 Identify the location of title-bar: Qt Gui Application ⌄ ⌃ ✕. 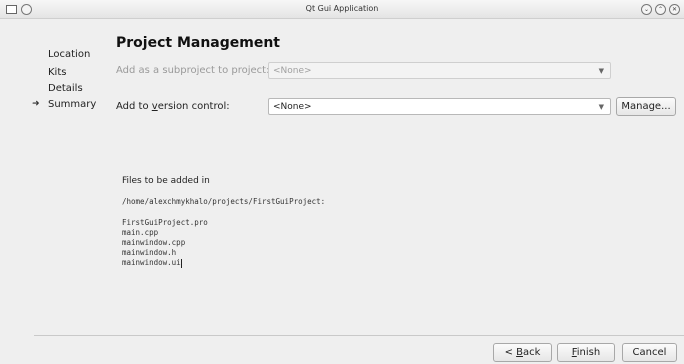
(342, 9).